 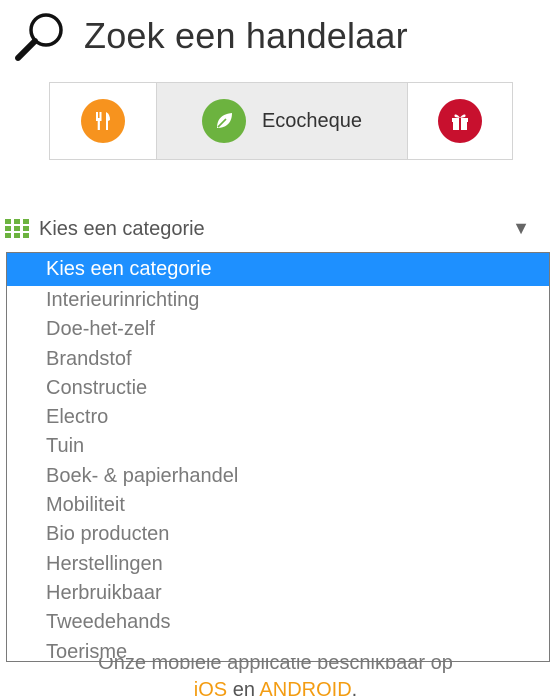 What do you see at coordinates (278, 329) in the screenshot?
I see `category-option: Doe-het-zelf` at bounding box center [278, 329].